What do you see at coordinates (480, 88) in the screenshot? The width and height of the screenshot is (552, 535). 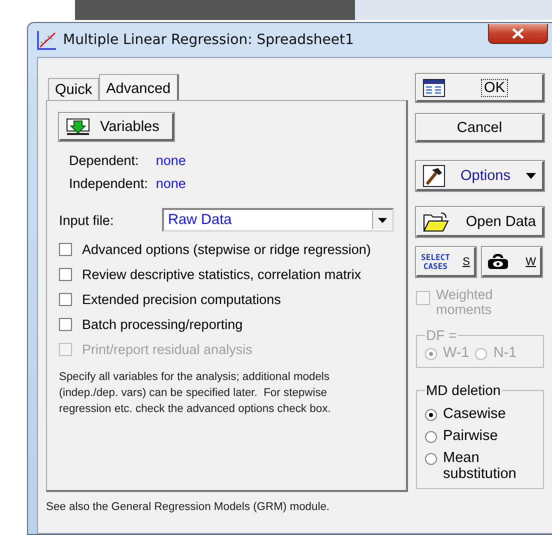 I see `ok-button: OK` at bounding box center [480, 88].